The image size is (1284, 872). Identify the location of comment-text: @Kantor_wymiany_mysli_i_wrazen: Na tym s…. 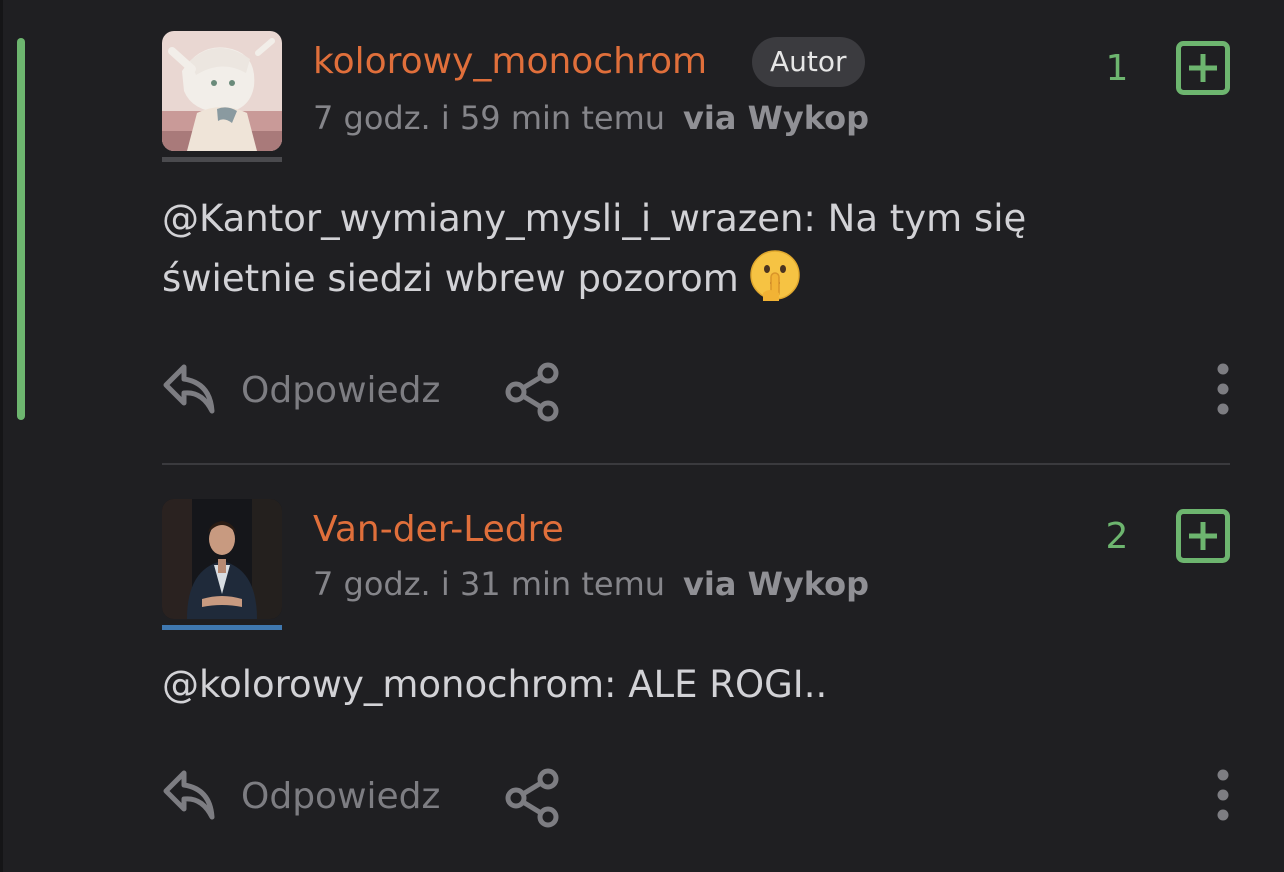
(594, 248).